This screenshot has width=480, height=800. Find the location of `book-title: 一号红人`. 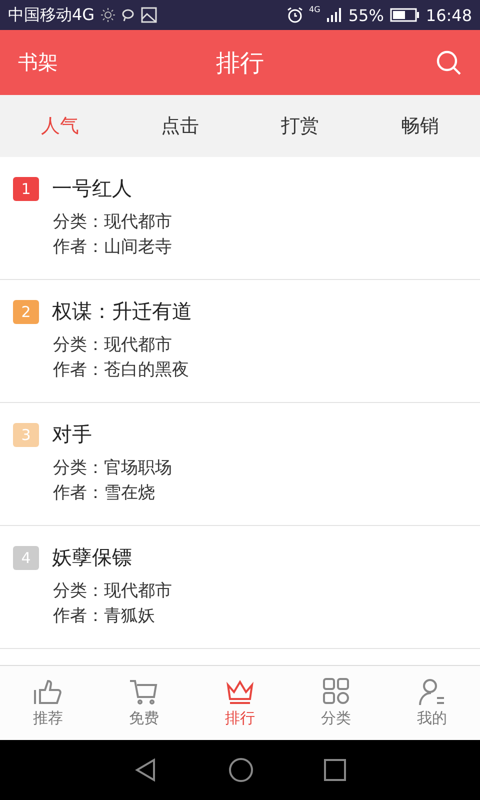

book-title: 一号红人 is located at coordinates (92, 188).